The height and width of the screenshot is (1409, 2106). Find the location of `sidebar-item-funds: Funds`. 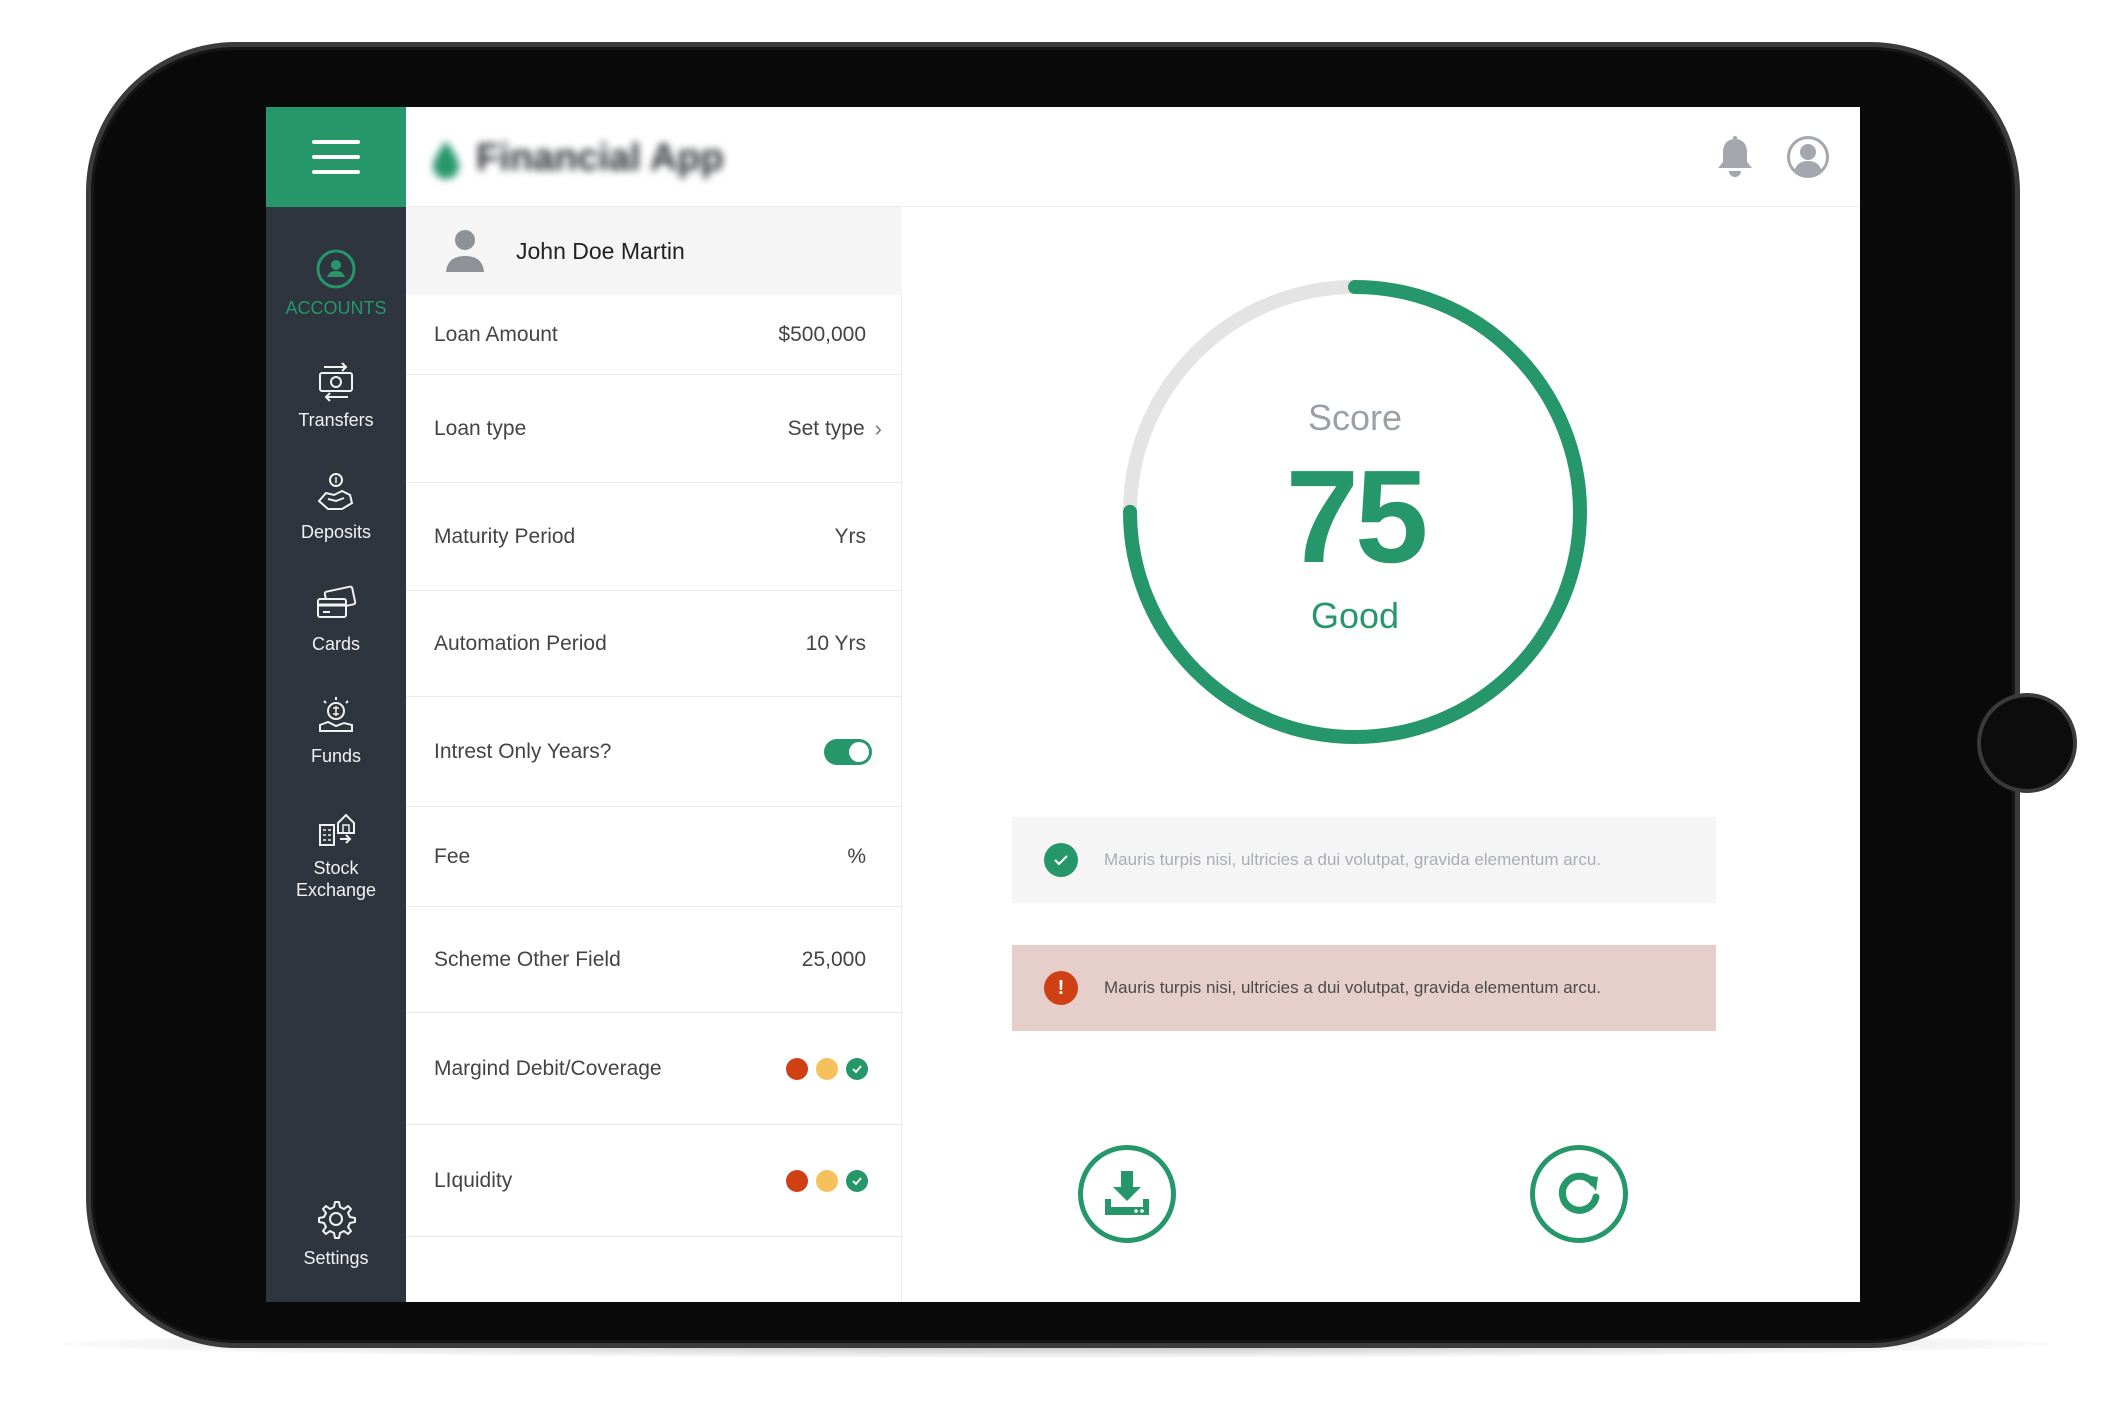

sidebar-item-funds: Funds is located at coordinates (336, 731).